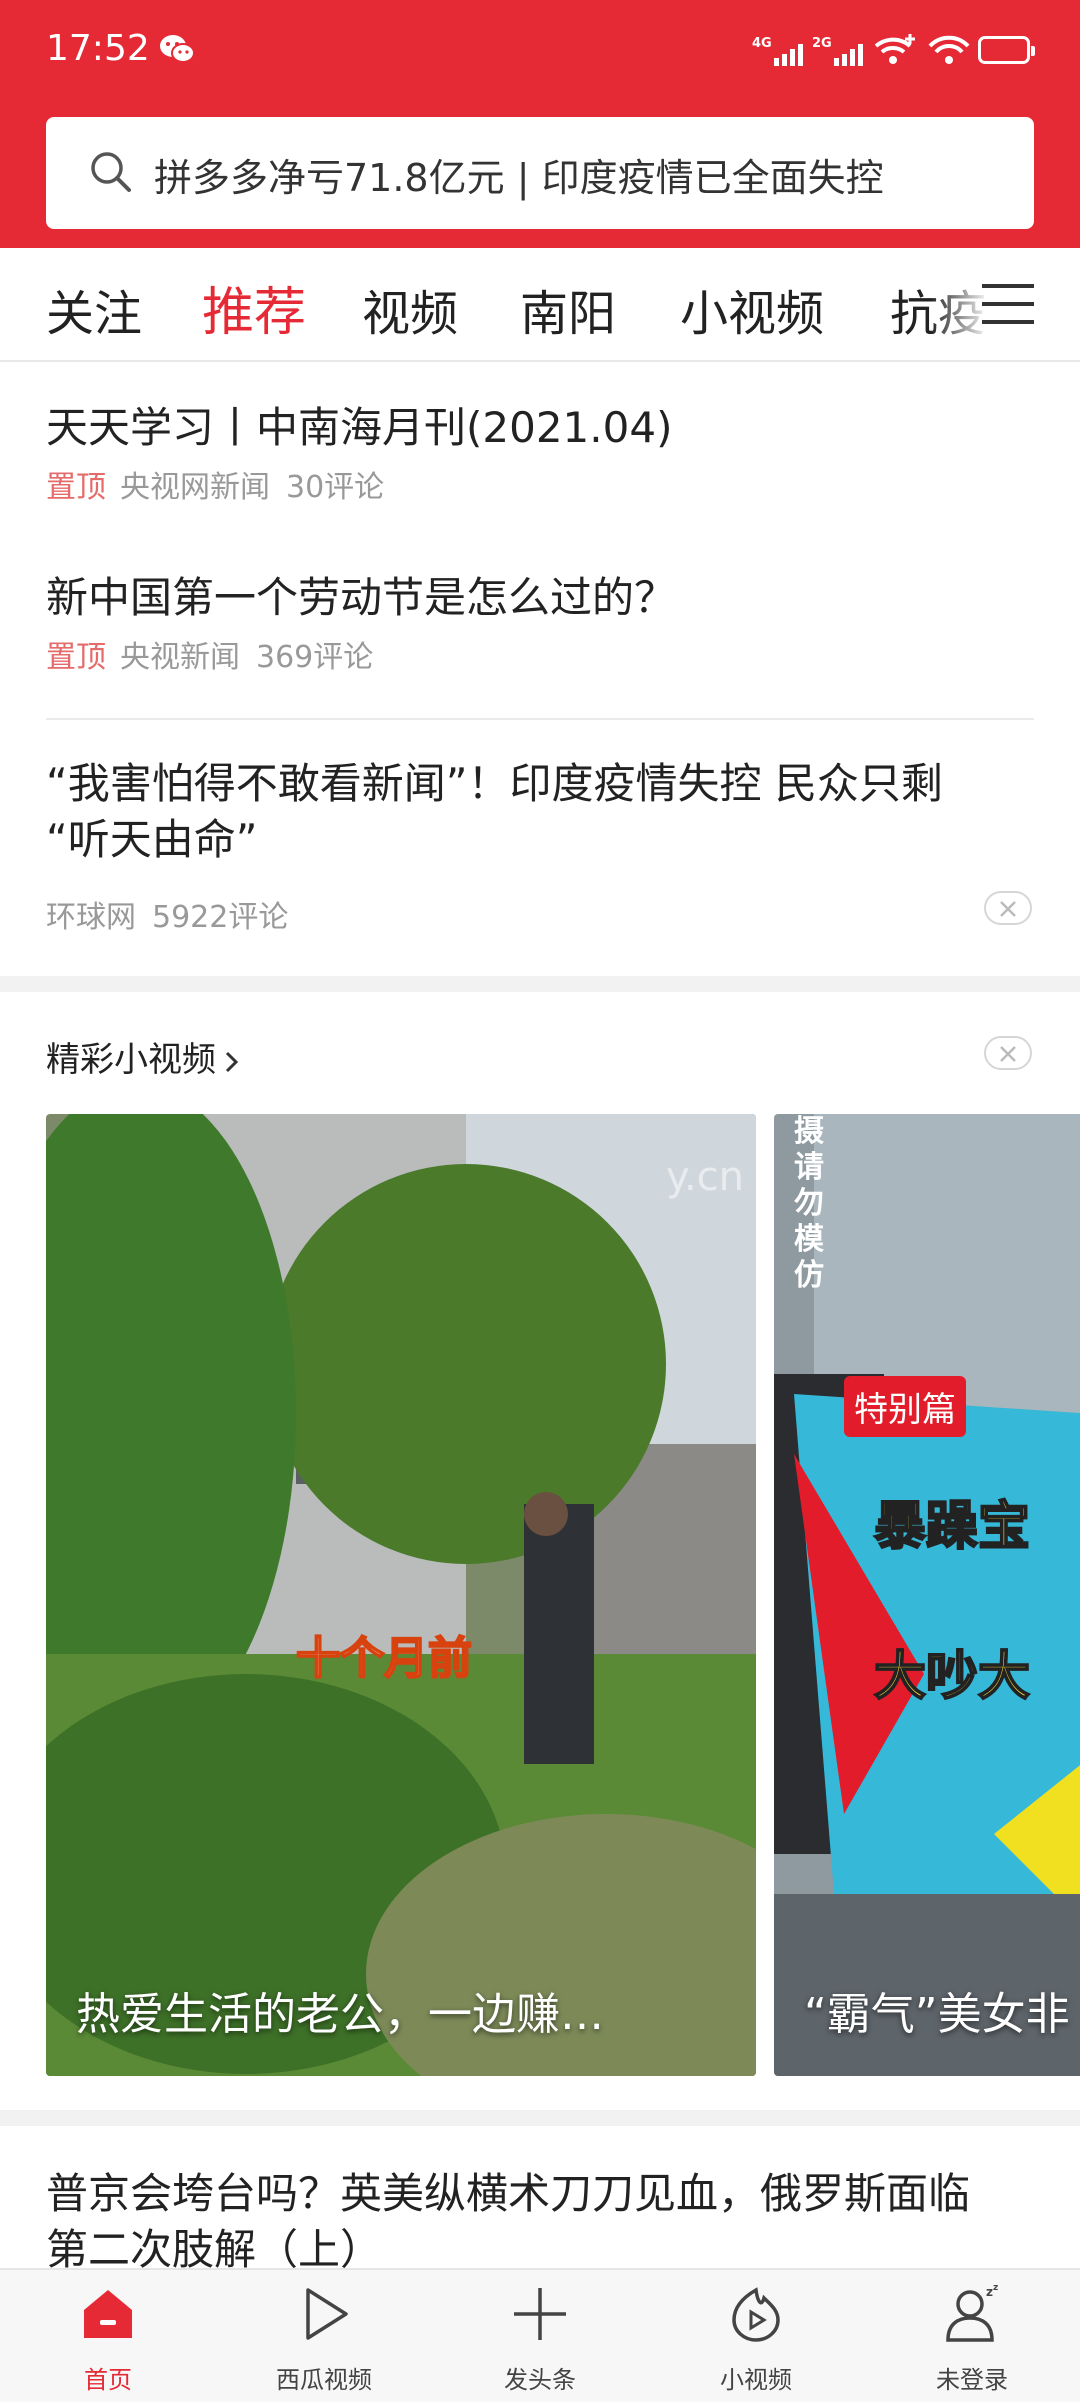  What do you see at coordinates (972, 2380) in the screenshot?
I see `nav-label: 未登录` at bounding box center [972, 2380].